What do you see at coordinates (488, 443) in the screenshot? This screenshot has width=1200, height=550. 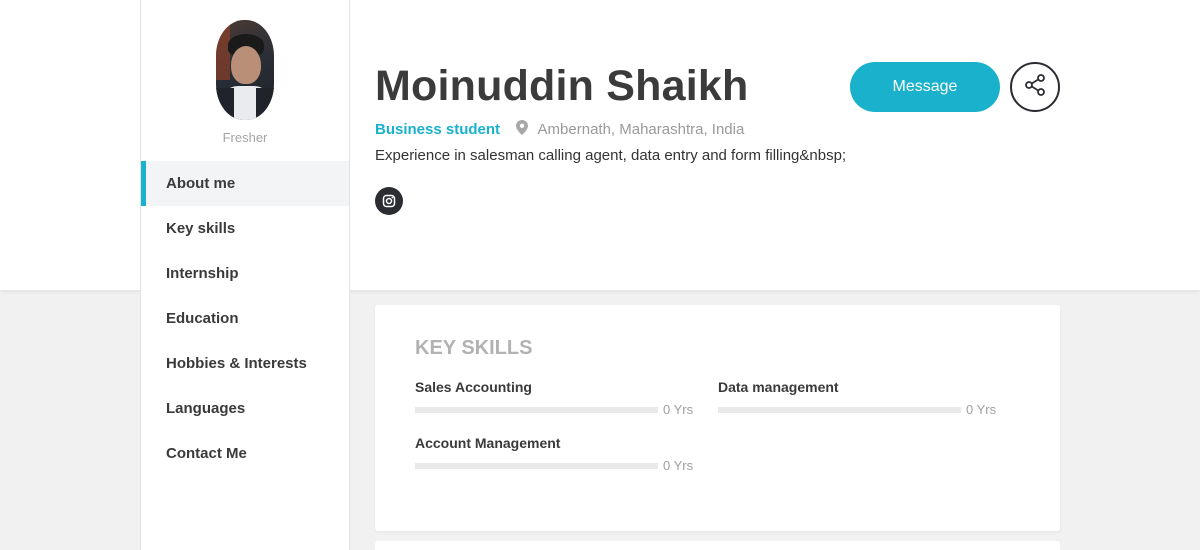 I see `skill-name: Account Management` at bounding box center [488, 443].